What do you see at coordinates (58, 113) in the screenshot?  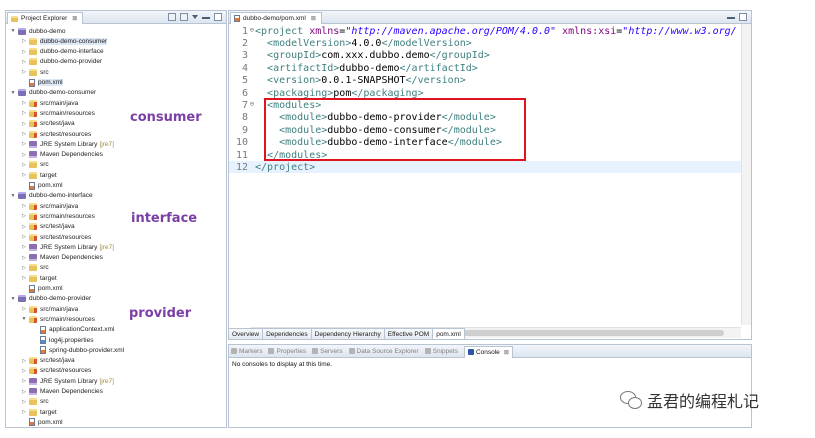 I see `tree-item: ▷ src/main/resources` at bounding box center [58, 113].